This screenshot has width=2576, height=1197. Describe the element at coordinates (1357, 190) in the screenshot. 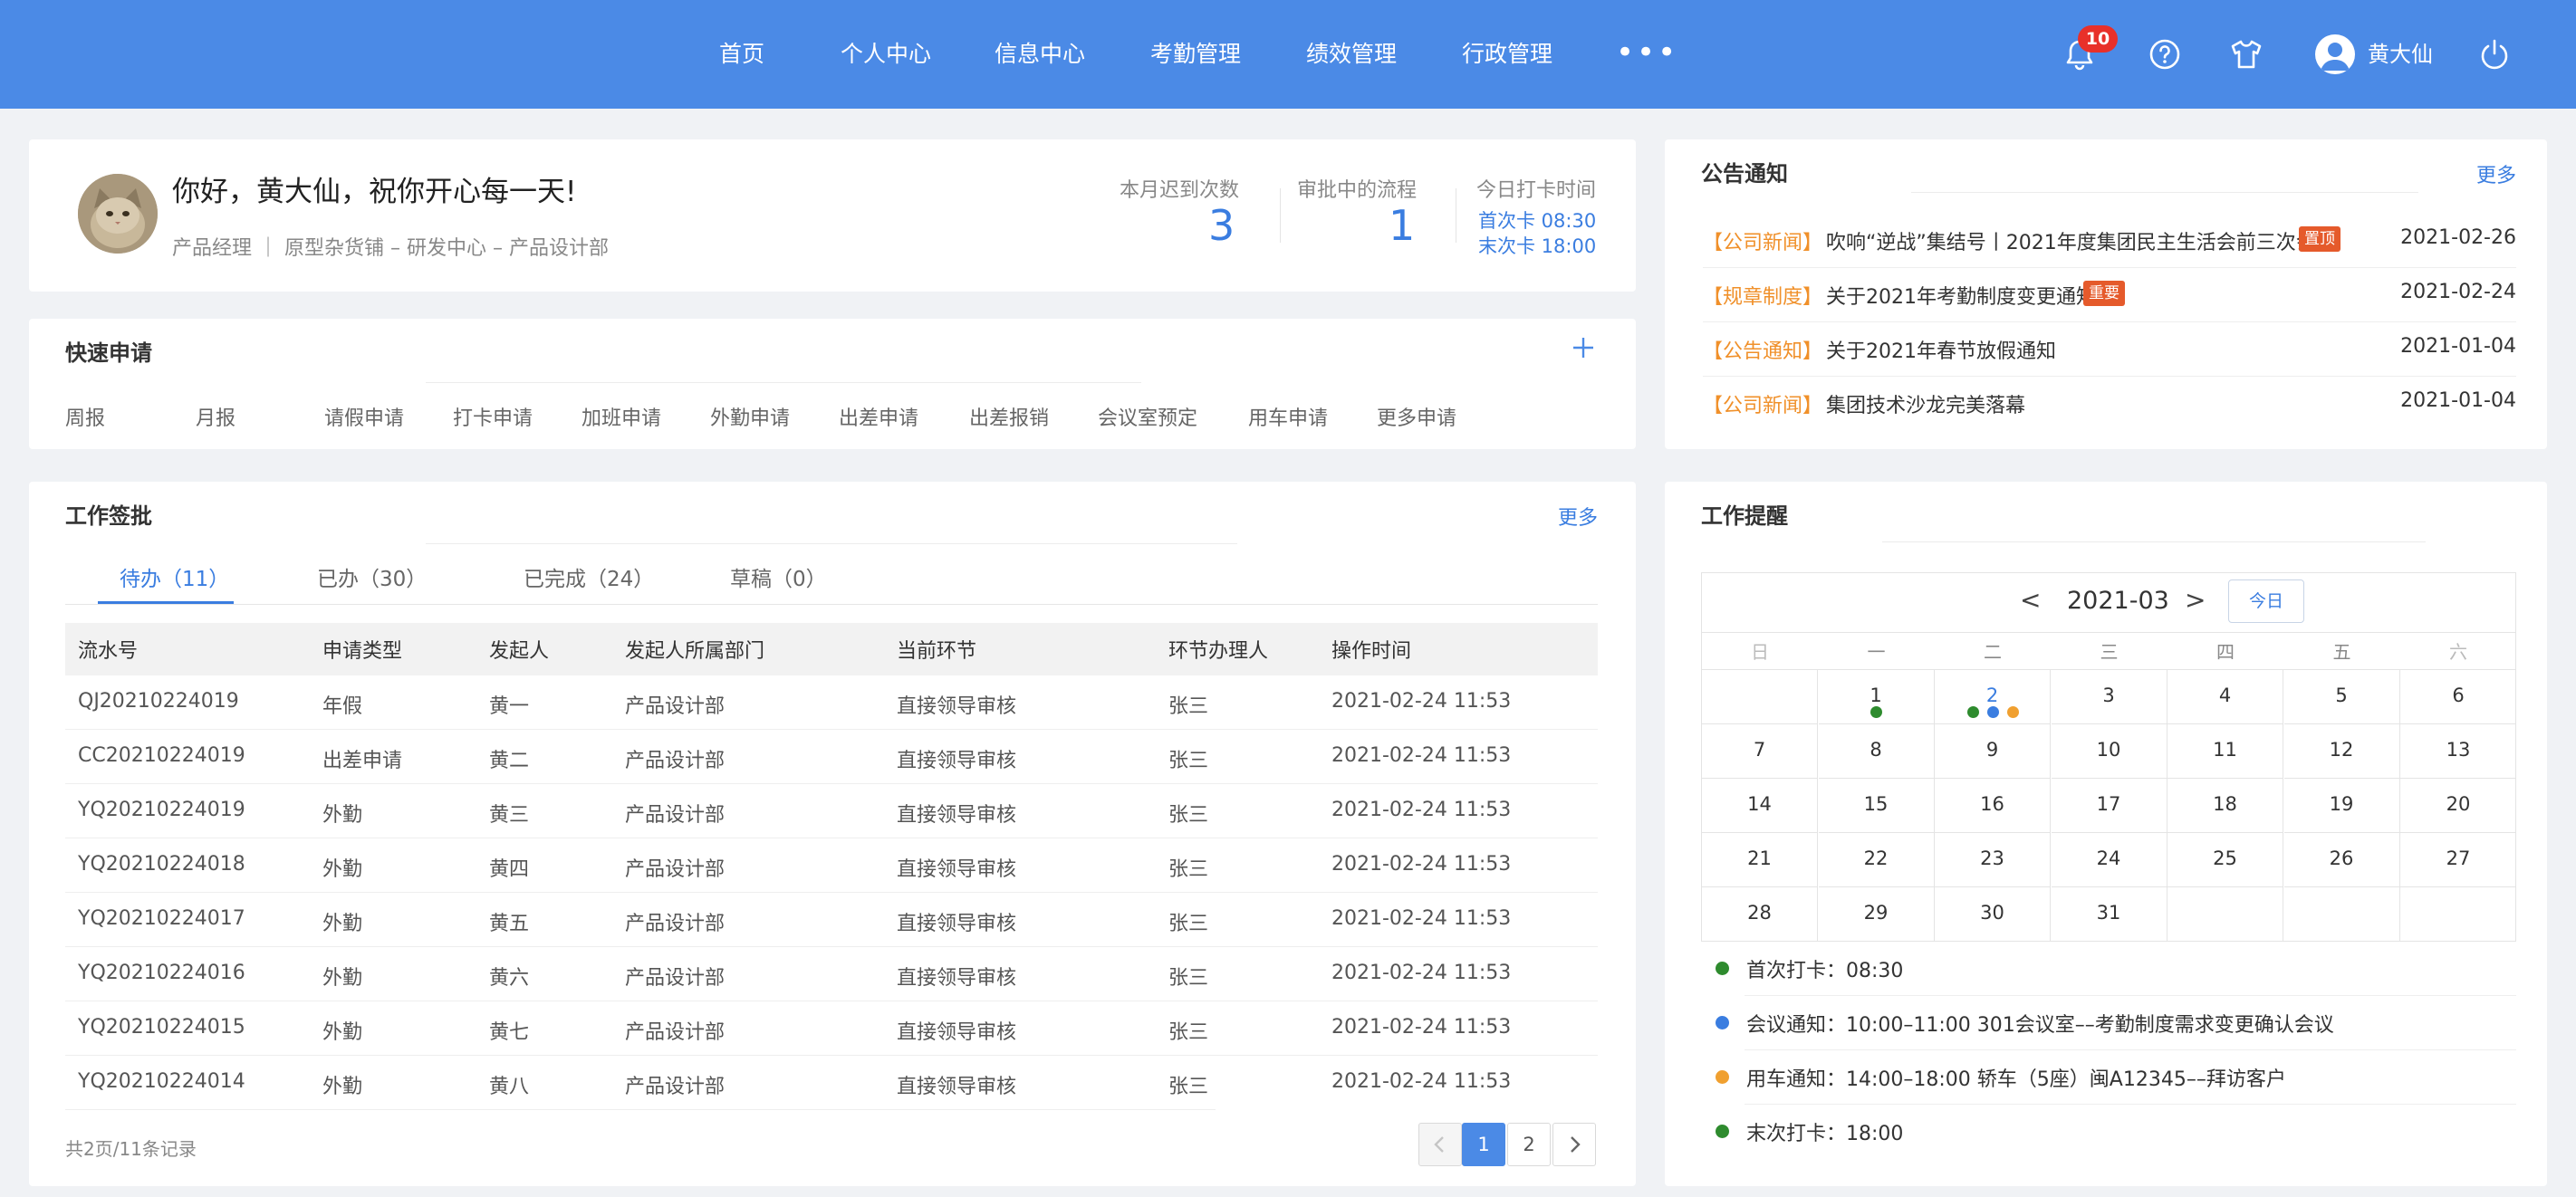

I see `approving-label: 审批中的流程` at that location.